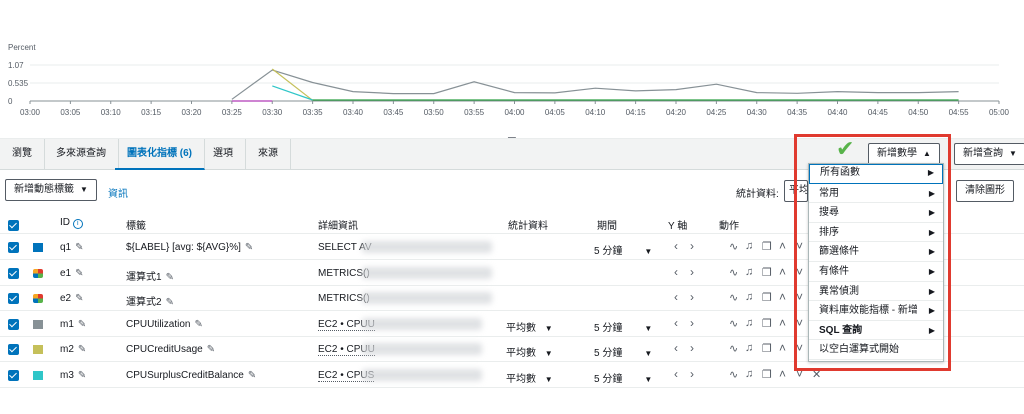  I want to click on tab-graphed-metrics: 圖表化指標 (6), so click(160, 154).